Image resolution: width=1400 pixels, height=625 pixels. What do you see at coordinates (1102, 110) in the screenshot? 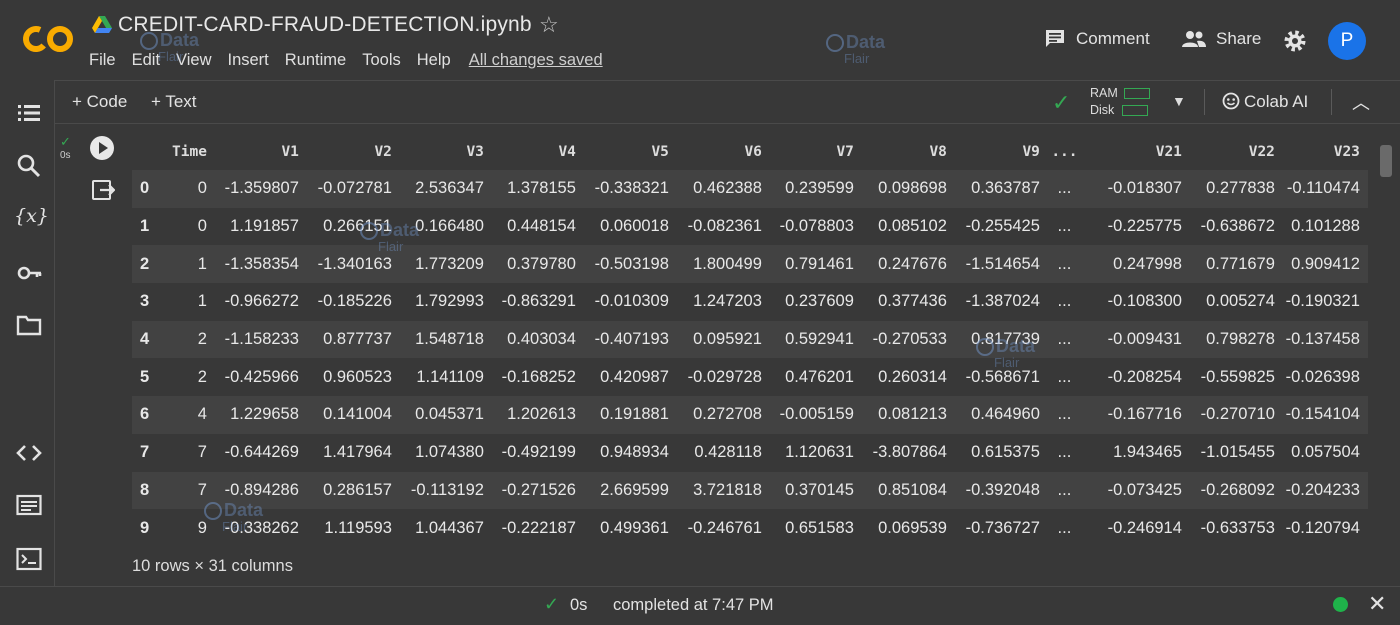
I see `disk-label: Disk` at bounding box center [1102, 110].